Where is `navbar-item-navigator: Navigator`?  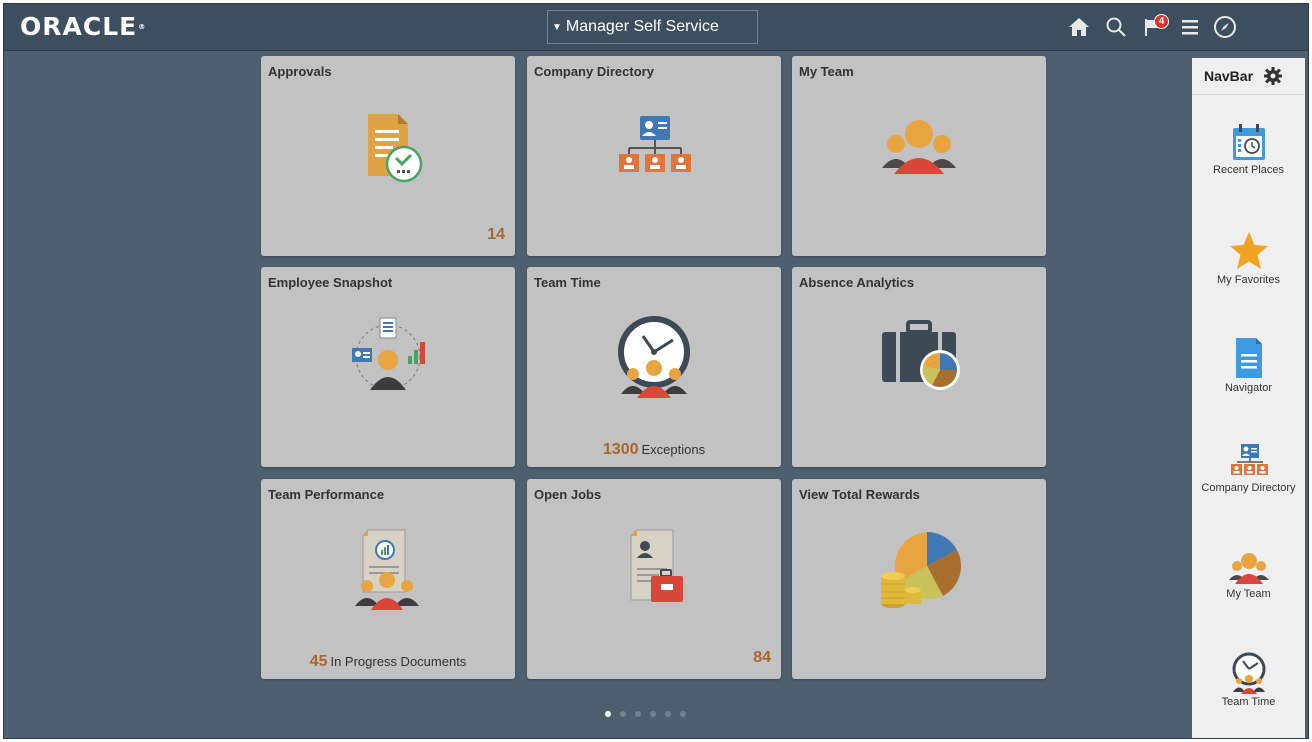 navbar-item-navigator: Navigator is located at coordinates (1248, 365).